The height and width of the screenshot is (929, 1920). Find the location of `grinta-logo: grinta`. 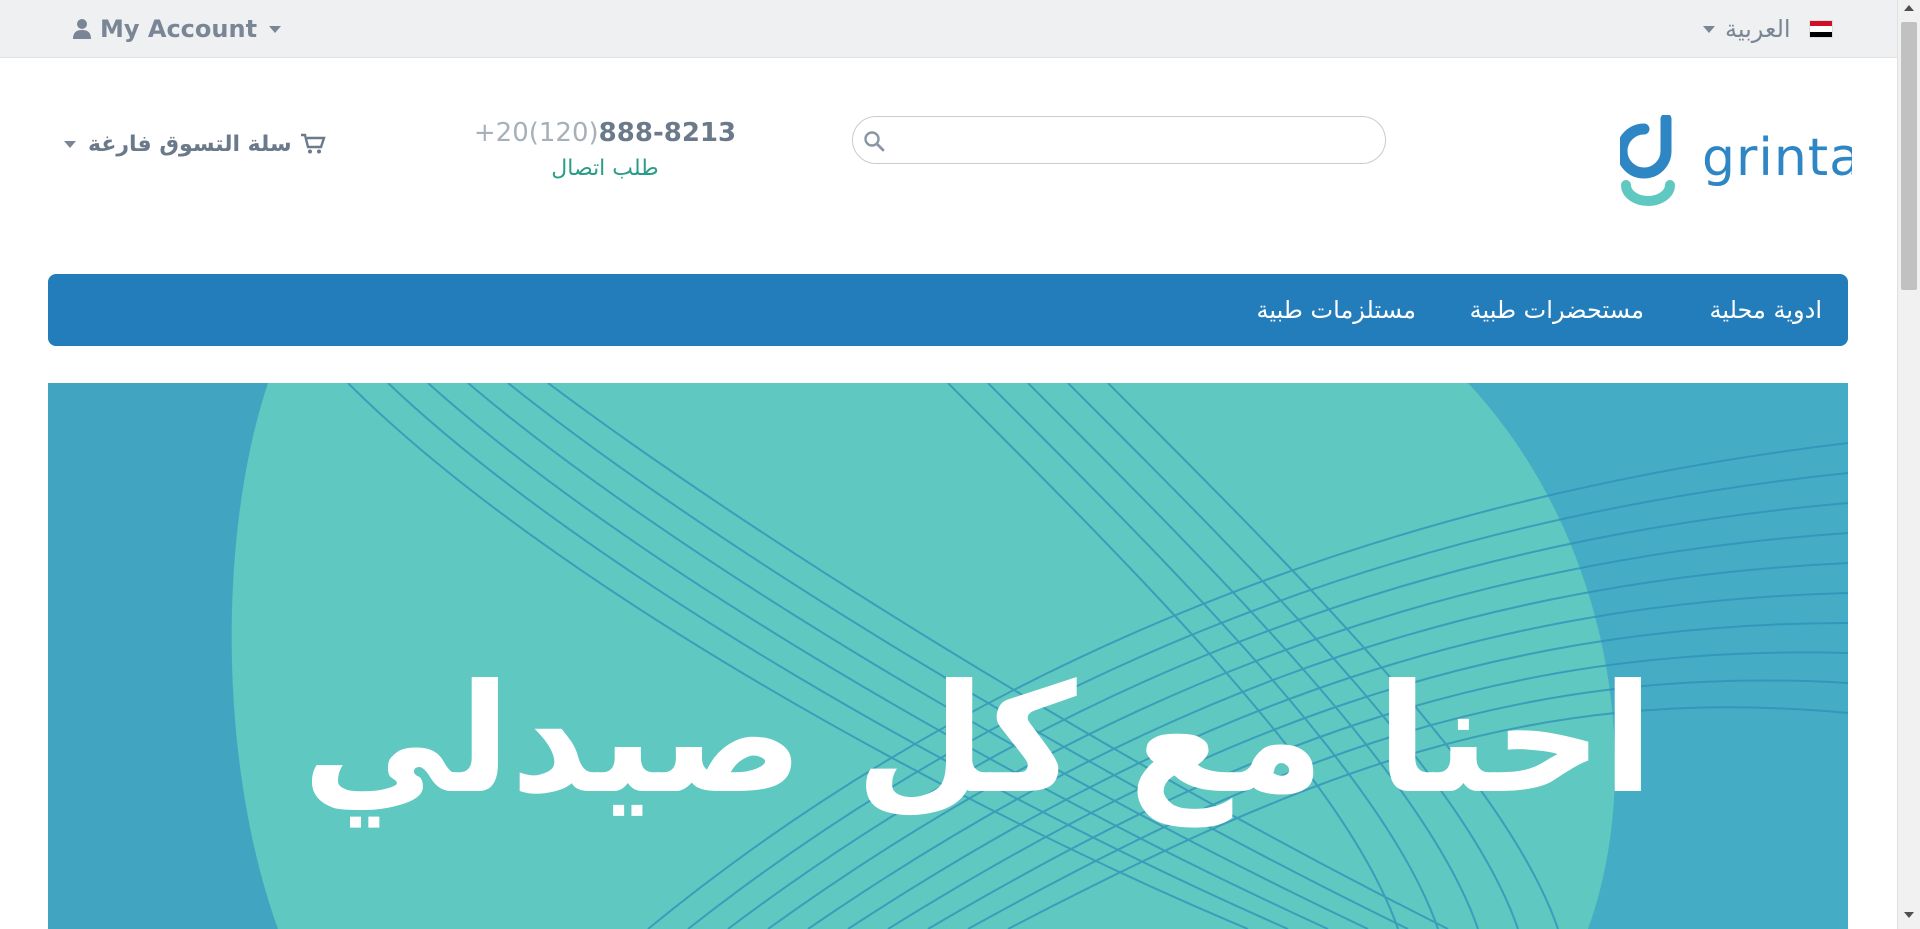

grinta-logo: grinta is located at coordinates (1736, 167).